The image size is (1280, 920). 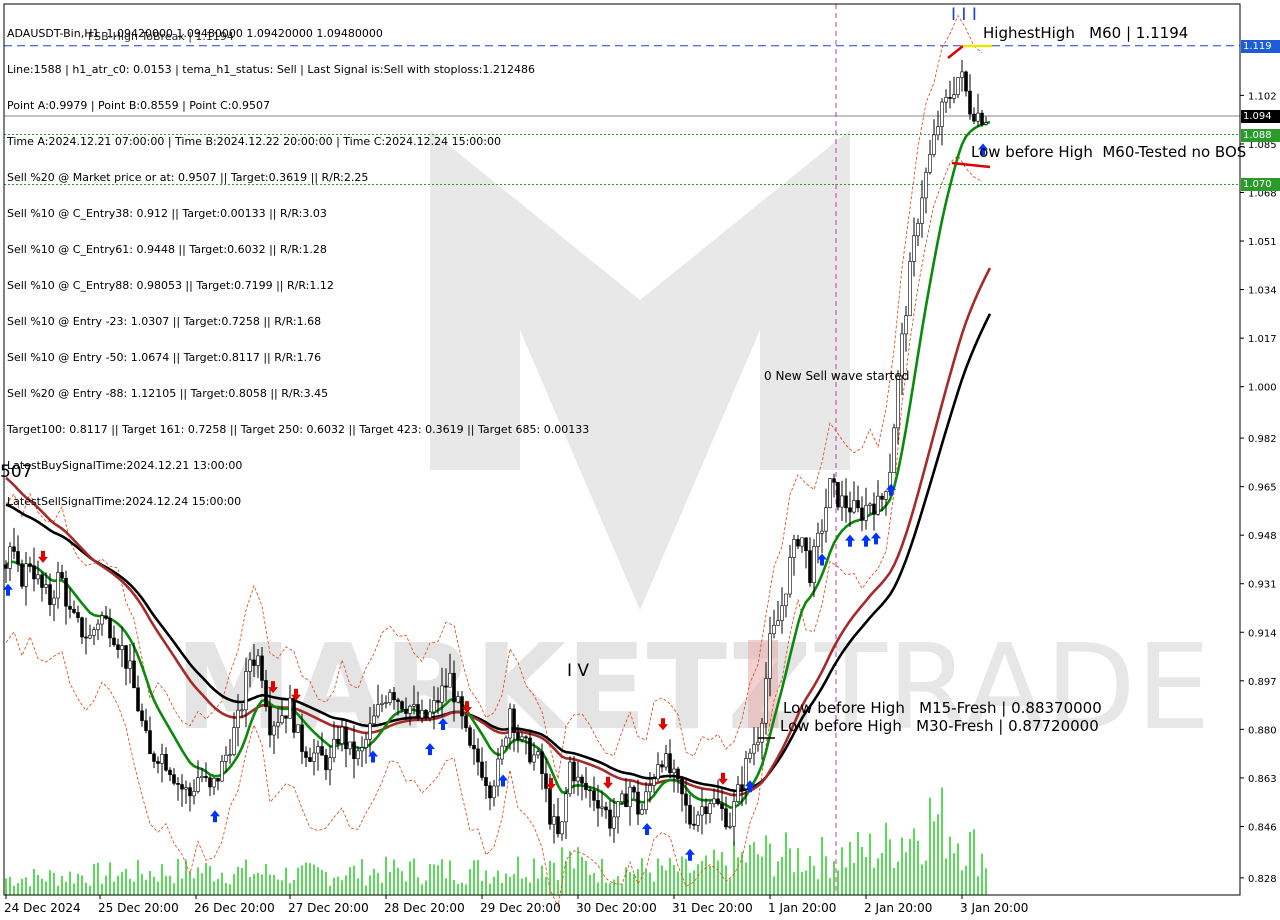 What do you see at coordinates (1262, 682) in the screenshot?
I see `price-tick-label: 0.897` at bounding box center [1262, 682].